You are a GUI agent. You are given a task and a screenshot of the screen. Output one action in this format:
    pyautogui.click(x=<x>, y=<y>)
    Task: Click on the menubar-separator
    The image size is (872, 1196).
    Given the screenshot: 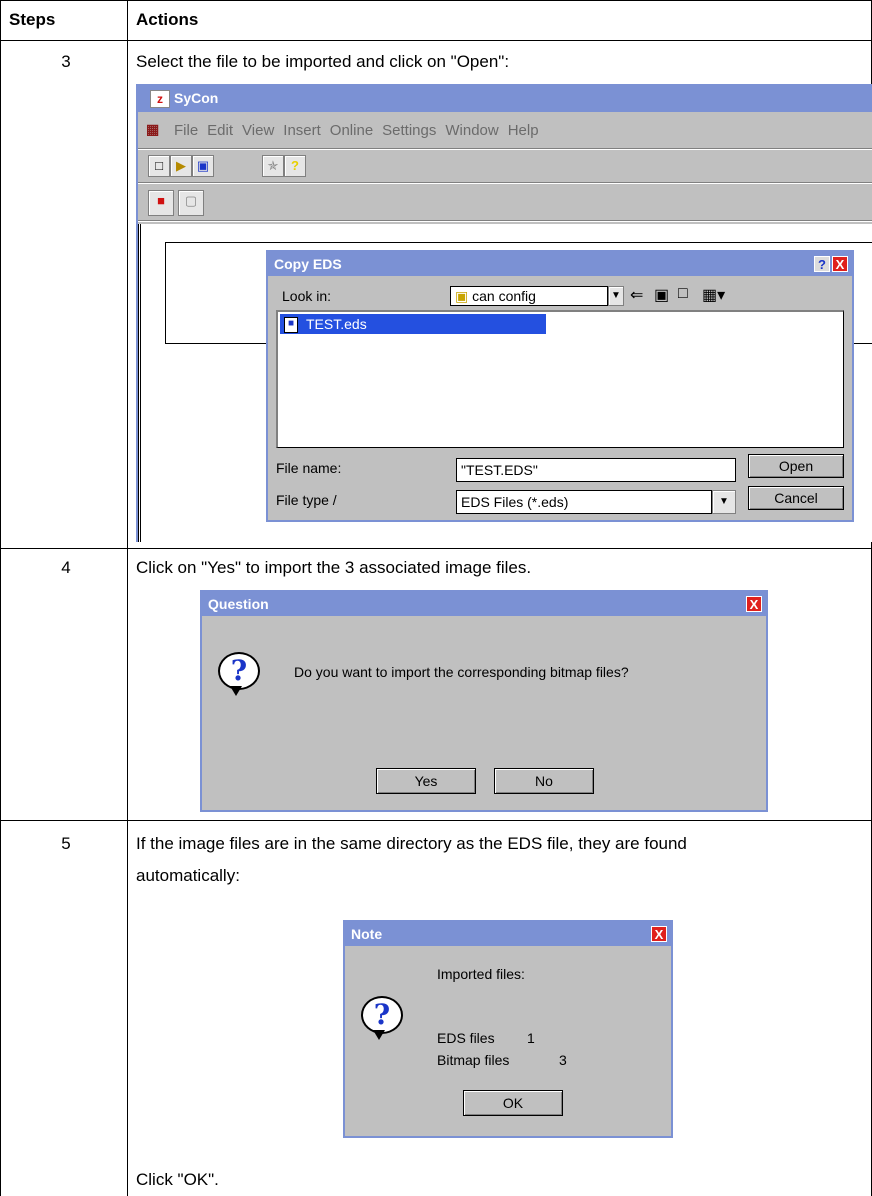 What is the action you would take?
    pyautogui.click(x=505, y=149)
    